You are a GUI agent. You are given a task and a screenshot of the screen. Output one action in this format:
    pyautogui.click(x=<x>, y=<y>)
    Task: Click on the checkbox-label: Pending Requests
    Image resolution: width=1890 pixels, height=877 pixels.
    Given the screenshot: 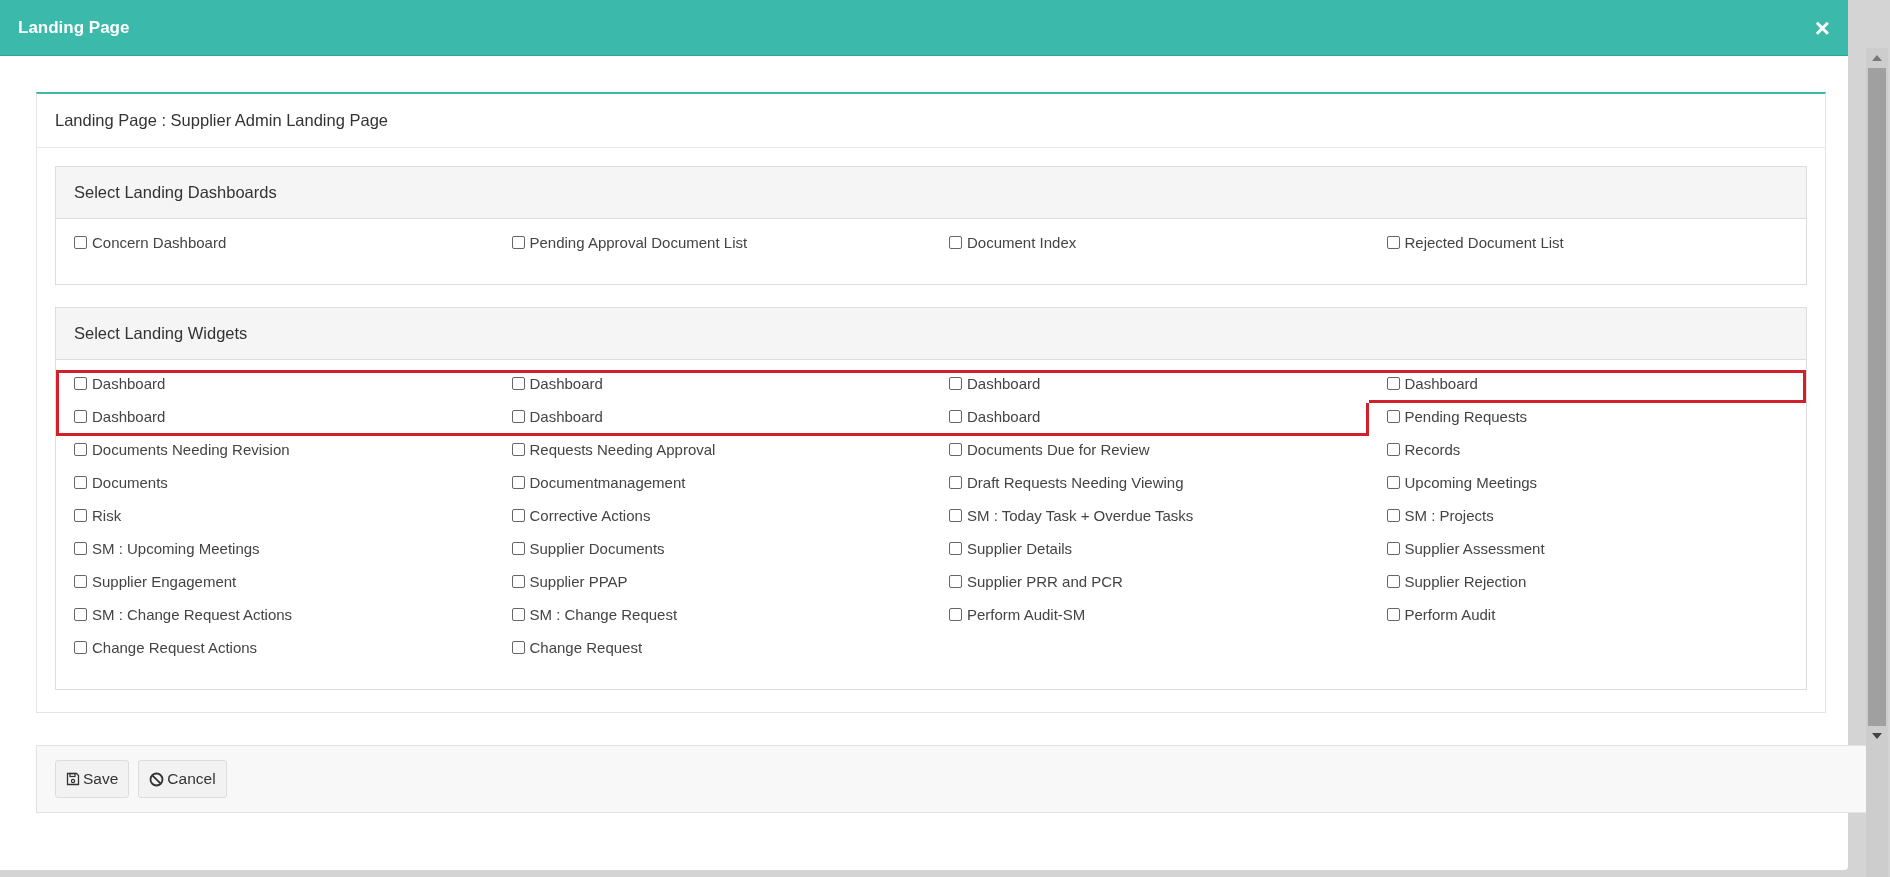 What is the action you would take?
    pyautogui.click(x=1466, y=416)
    